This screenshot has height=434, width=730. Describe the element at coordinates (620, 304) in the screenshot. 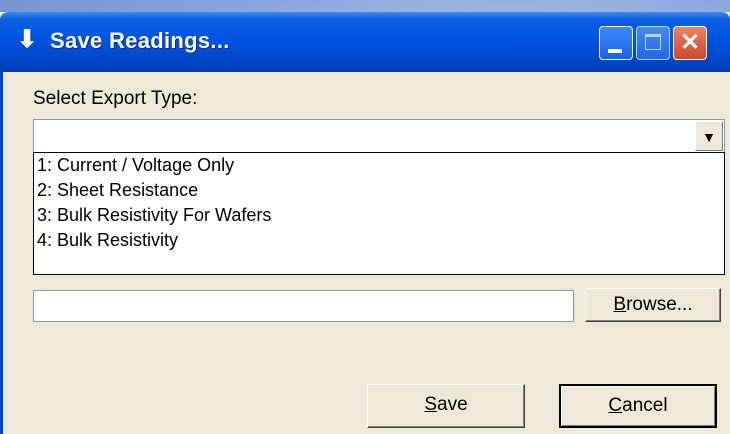

I see `browse-access-key: B` at that location.